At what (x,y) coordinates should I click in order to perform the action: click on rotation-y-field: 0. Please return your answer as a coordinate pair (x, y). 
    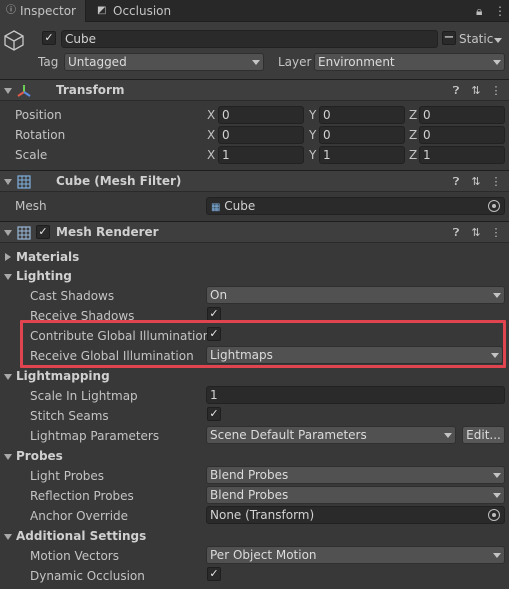
    Looking at the image, I should click on (362, 135).